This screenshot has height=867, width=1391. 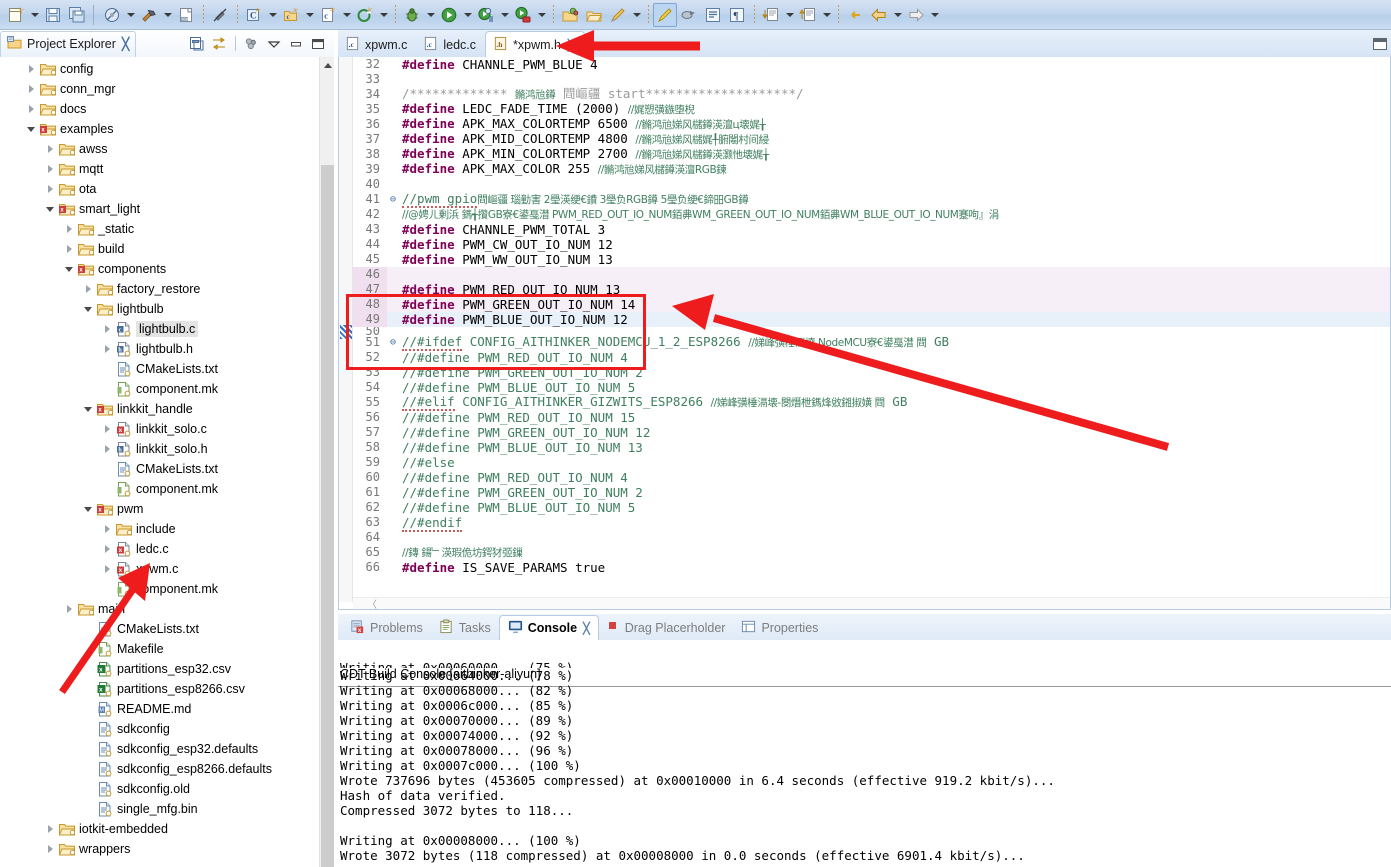 I want to click on save-all-icon, so click(x=77, y=15).